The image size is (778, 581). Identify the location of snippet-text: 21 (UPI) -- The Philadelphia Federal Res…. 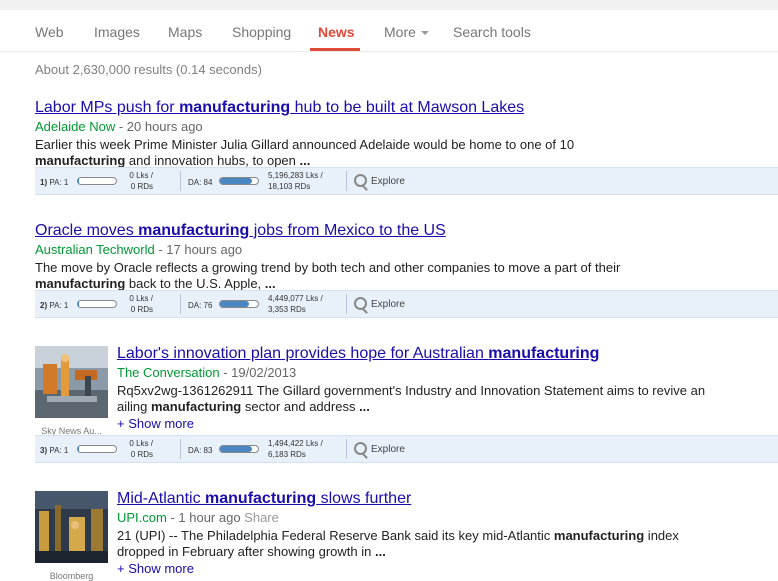
(335, 535).